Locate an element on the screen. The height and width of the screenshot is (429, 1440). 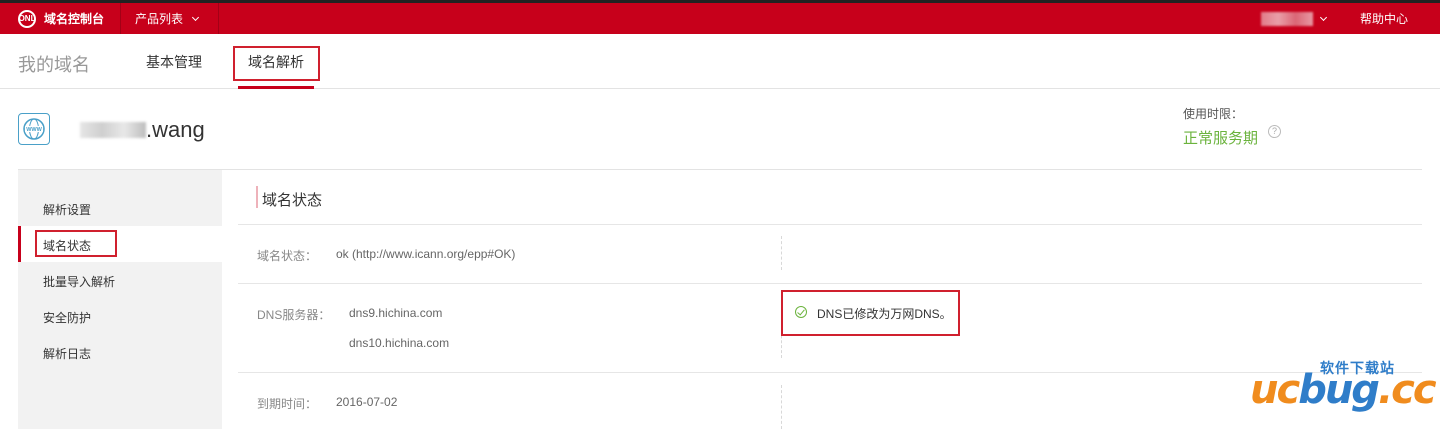
products-menu-label: 产品列表 is located at coordinates (159, 19).